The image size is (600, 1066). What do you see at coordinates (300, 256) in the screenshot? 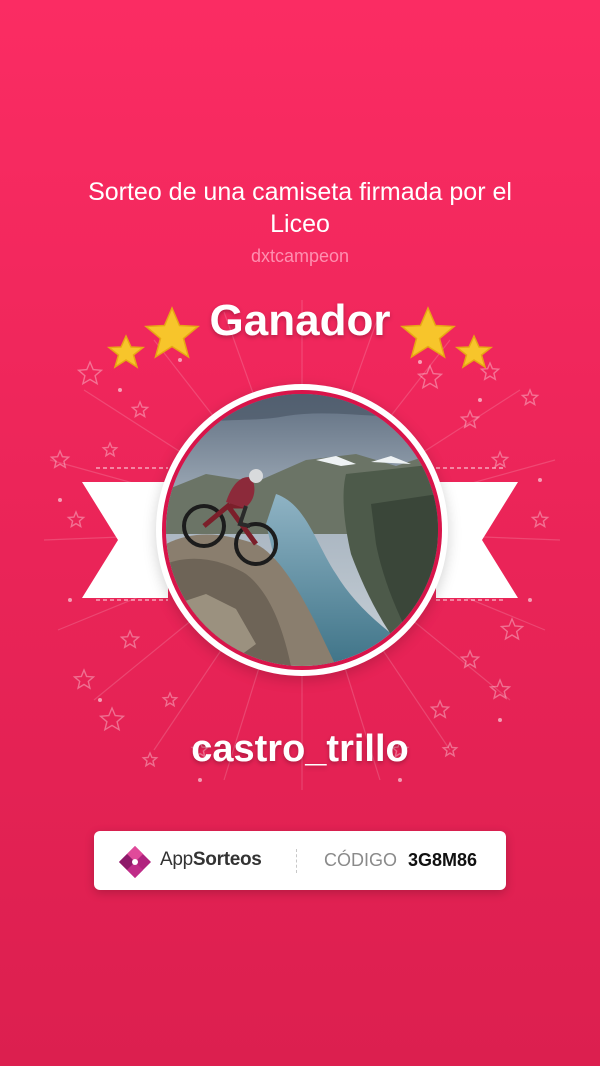
I see `raffle-organizer: dxtcampeon` at bounding box center [300, 256].